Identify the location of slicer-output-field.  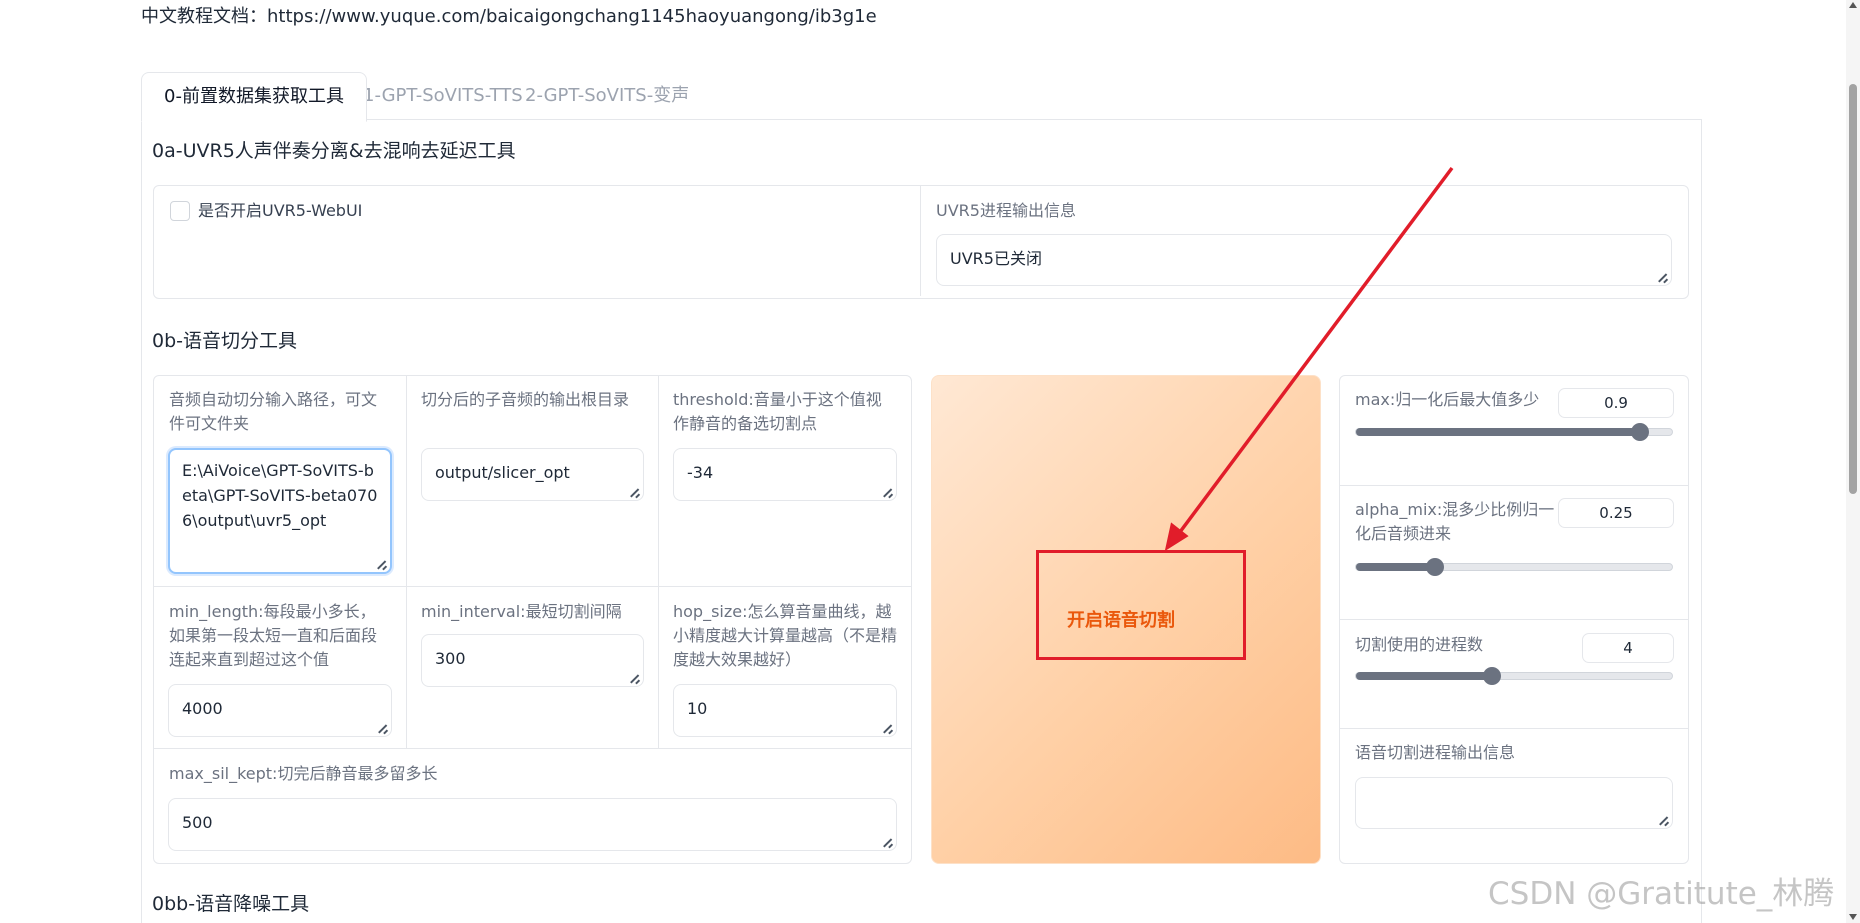
(1514, 803).